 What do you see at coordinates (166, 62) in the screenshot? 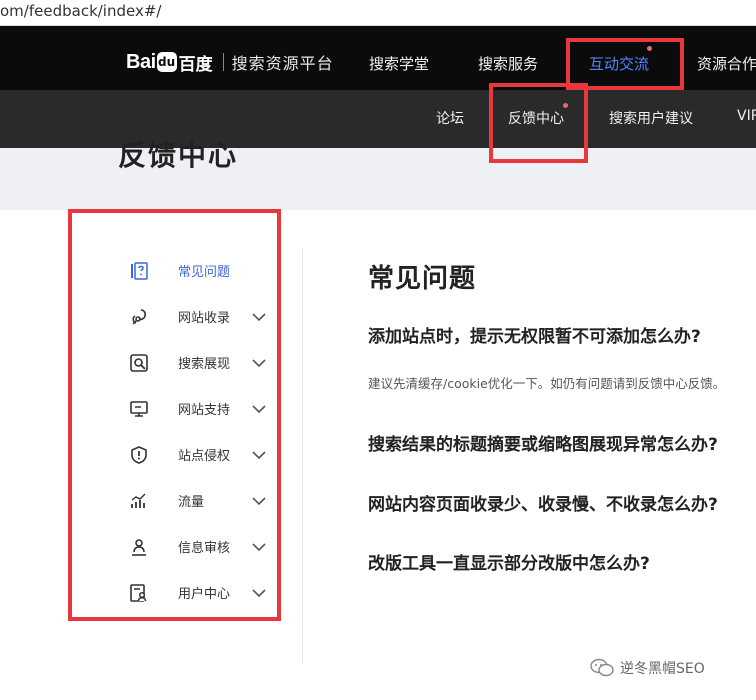
I see `logo-paw-mark: du` at bounding box center [166, 62].